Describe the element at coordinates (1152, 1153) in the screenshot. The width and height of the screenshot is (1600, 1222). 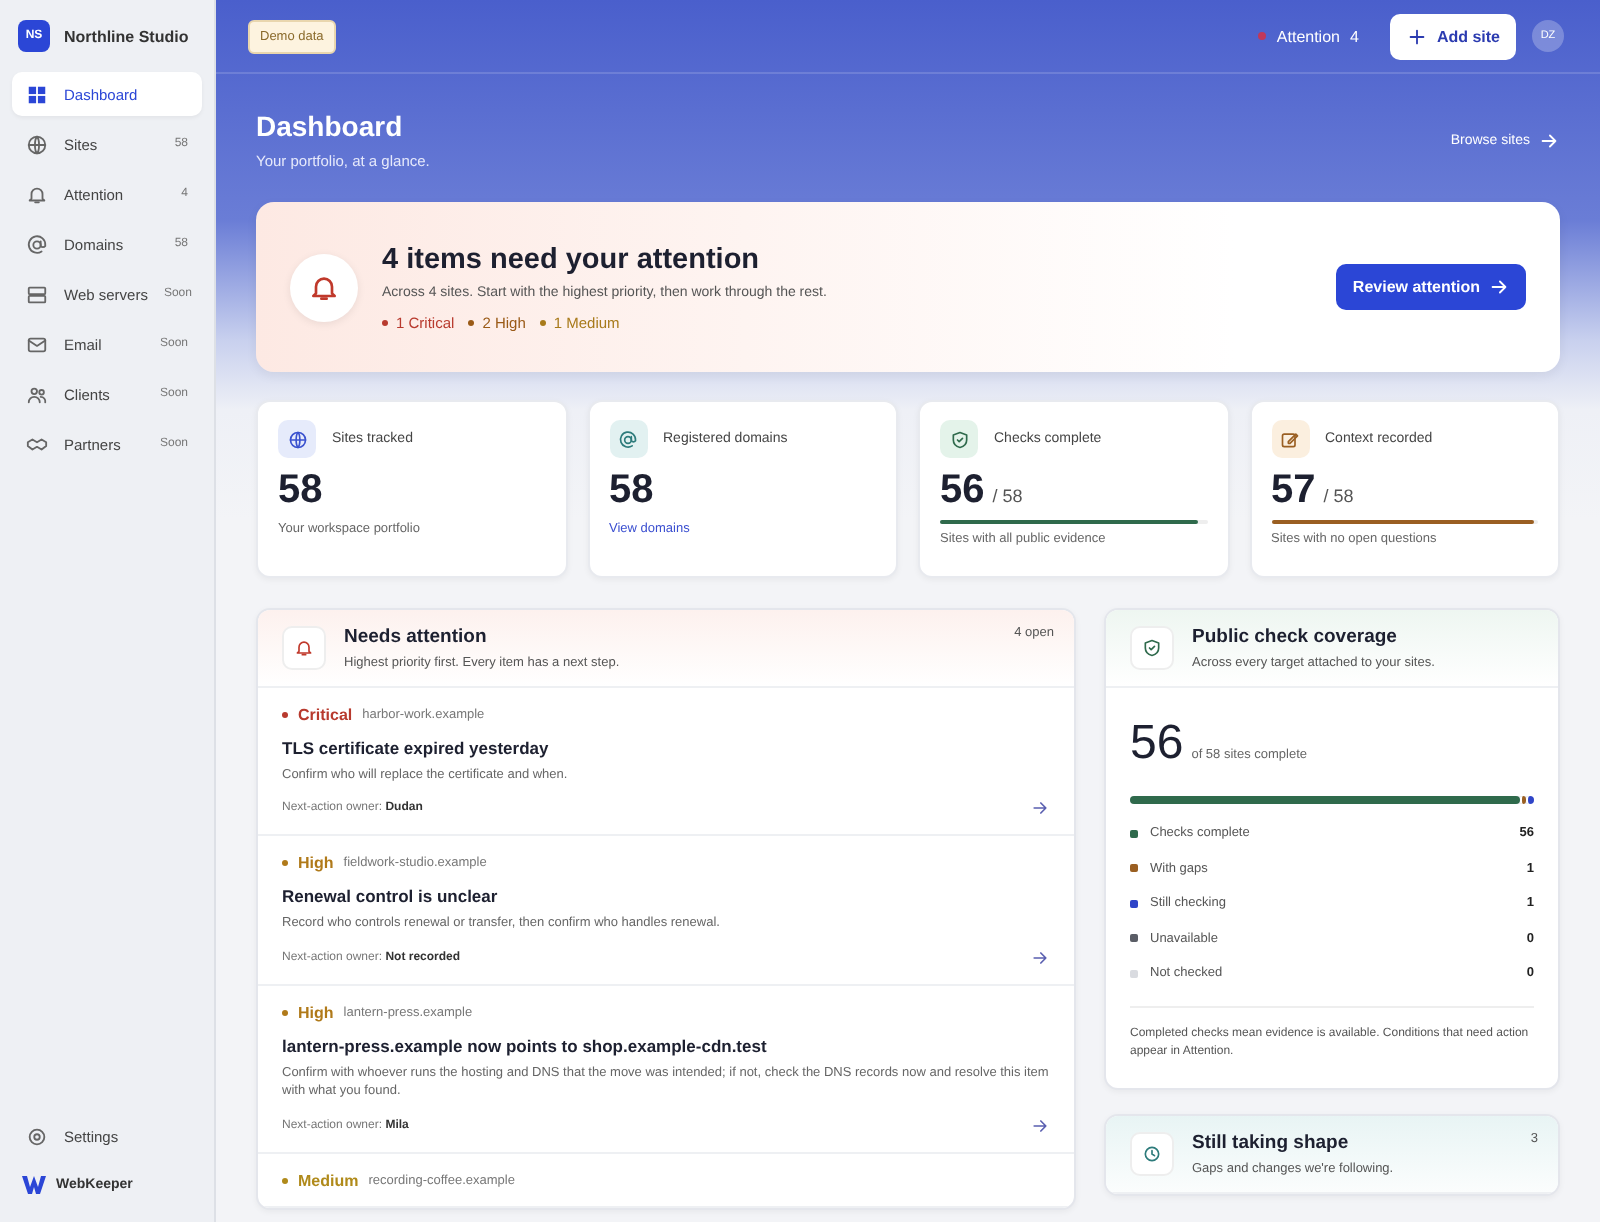
I see `clock-icon` at that location.